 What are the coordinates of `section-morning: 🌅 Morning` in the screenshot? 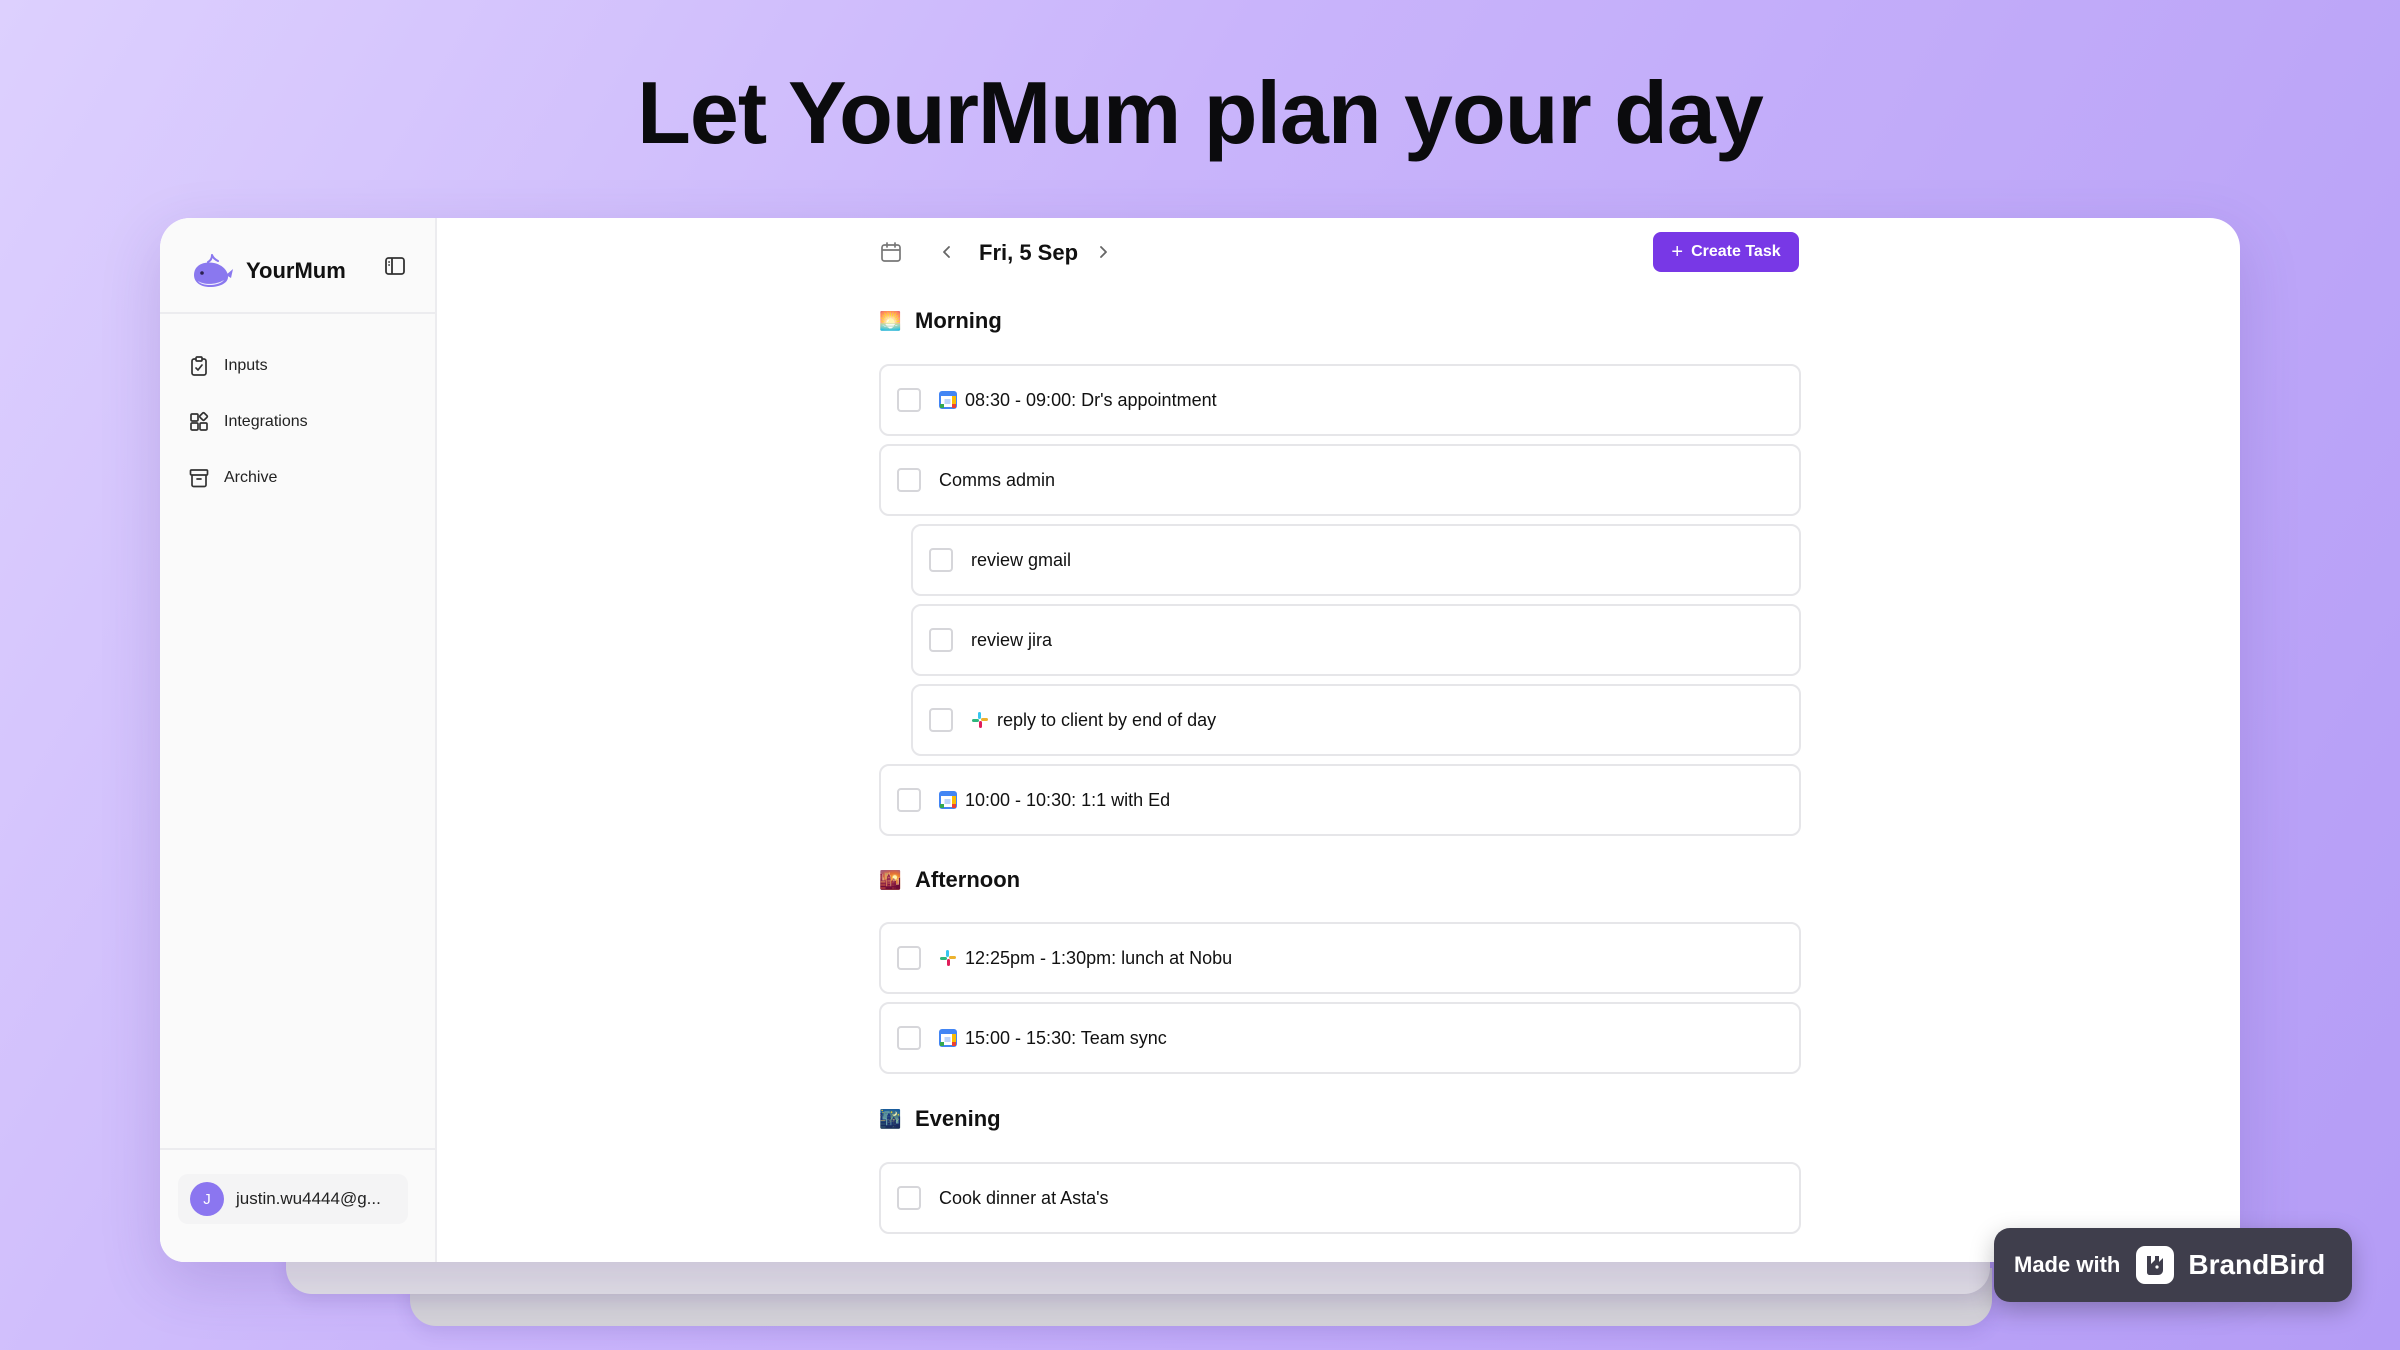 It's located at (940, 321).